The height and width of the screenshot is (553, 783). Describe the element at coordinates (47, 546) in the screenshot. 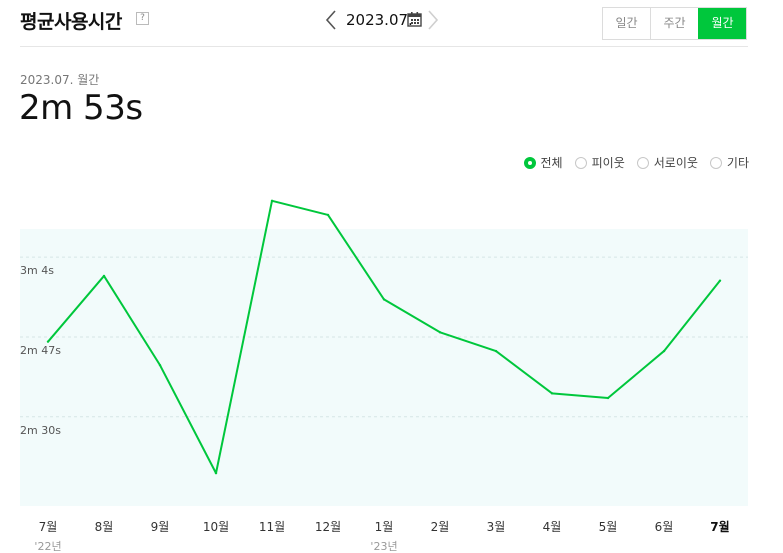

I see `year-label: '22년` at that location.